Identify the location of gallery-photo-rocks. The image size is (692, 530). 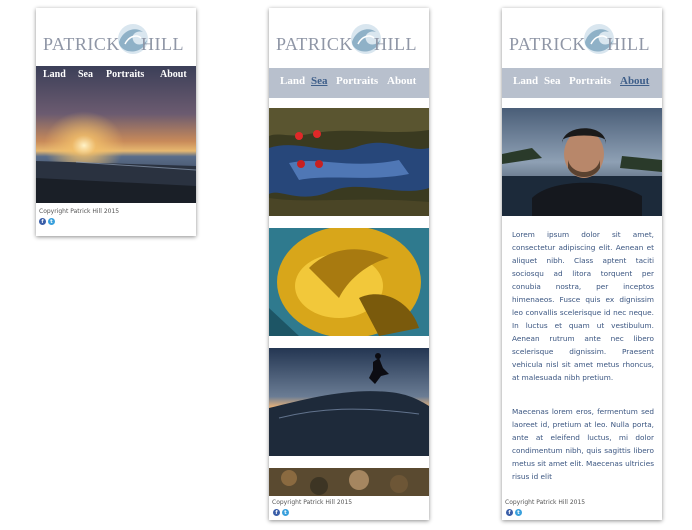
(349, 482).